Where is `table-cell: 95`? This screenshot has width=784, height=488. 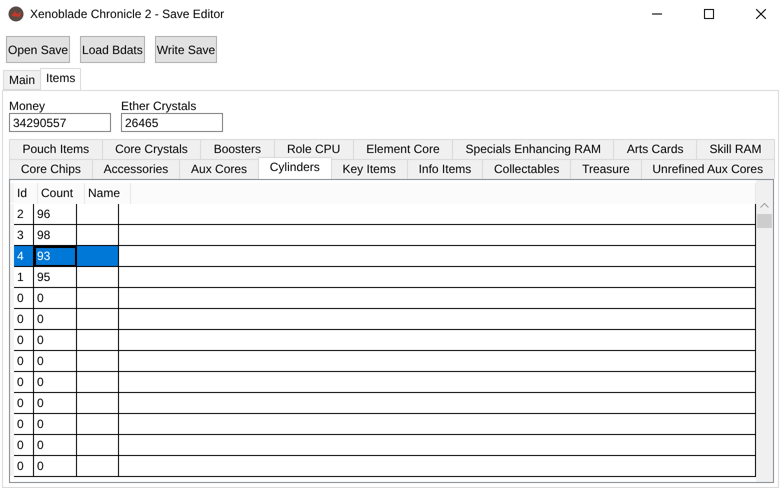
table-cell: 95 is located at coordinates (55, 277).